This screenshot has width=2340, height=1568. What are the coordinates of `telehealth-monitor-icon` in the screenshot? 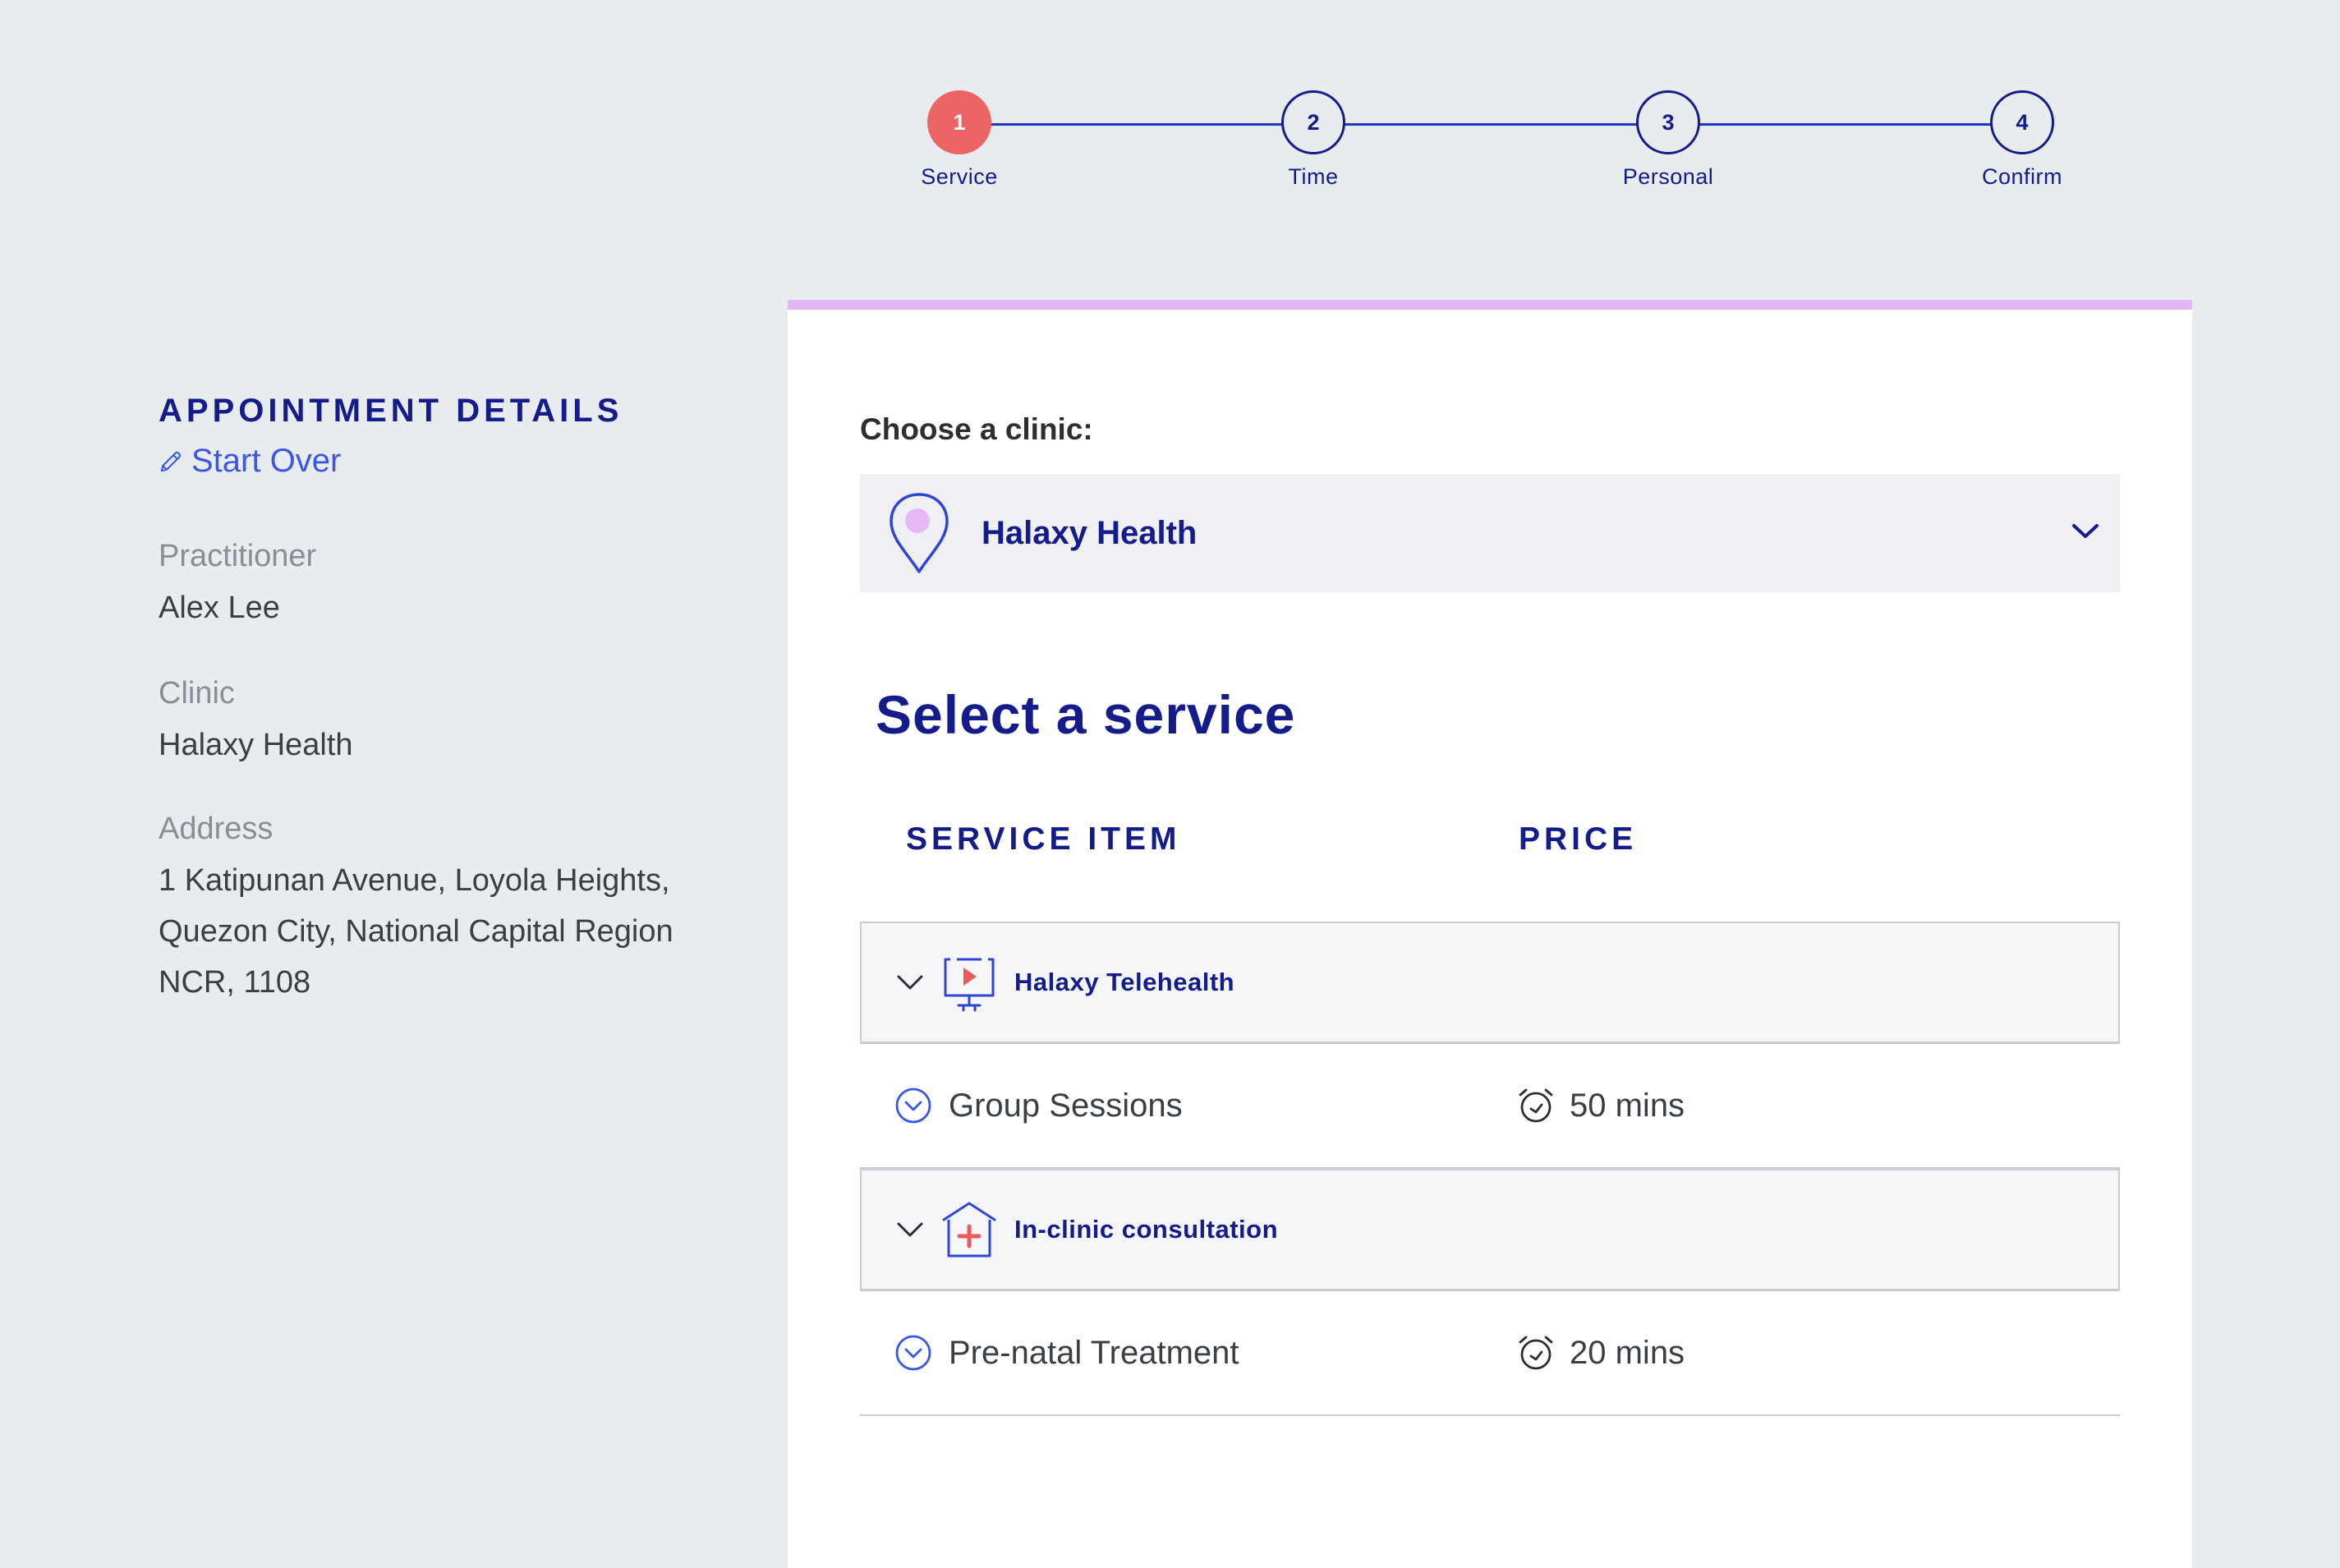 It's located at (969, 985).